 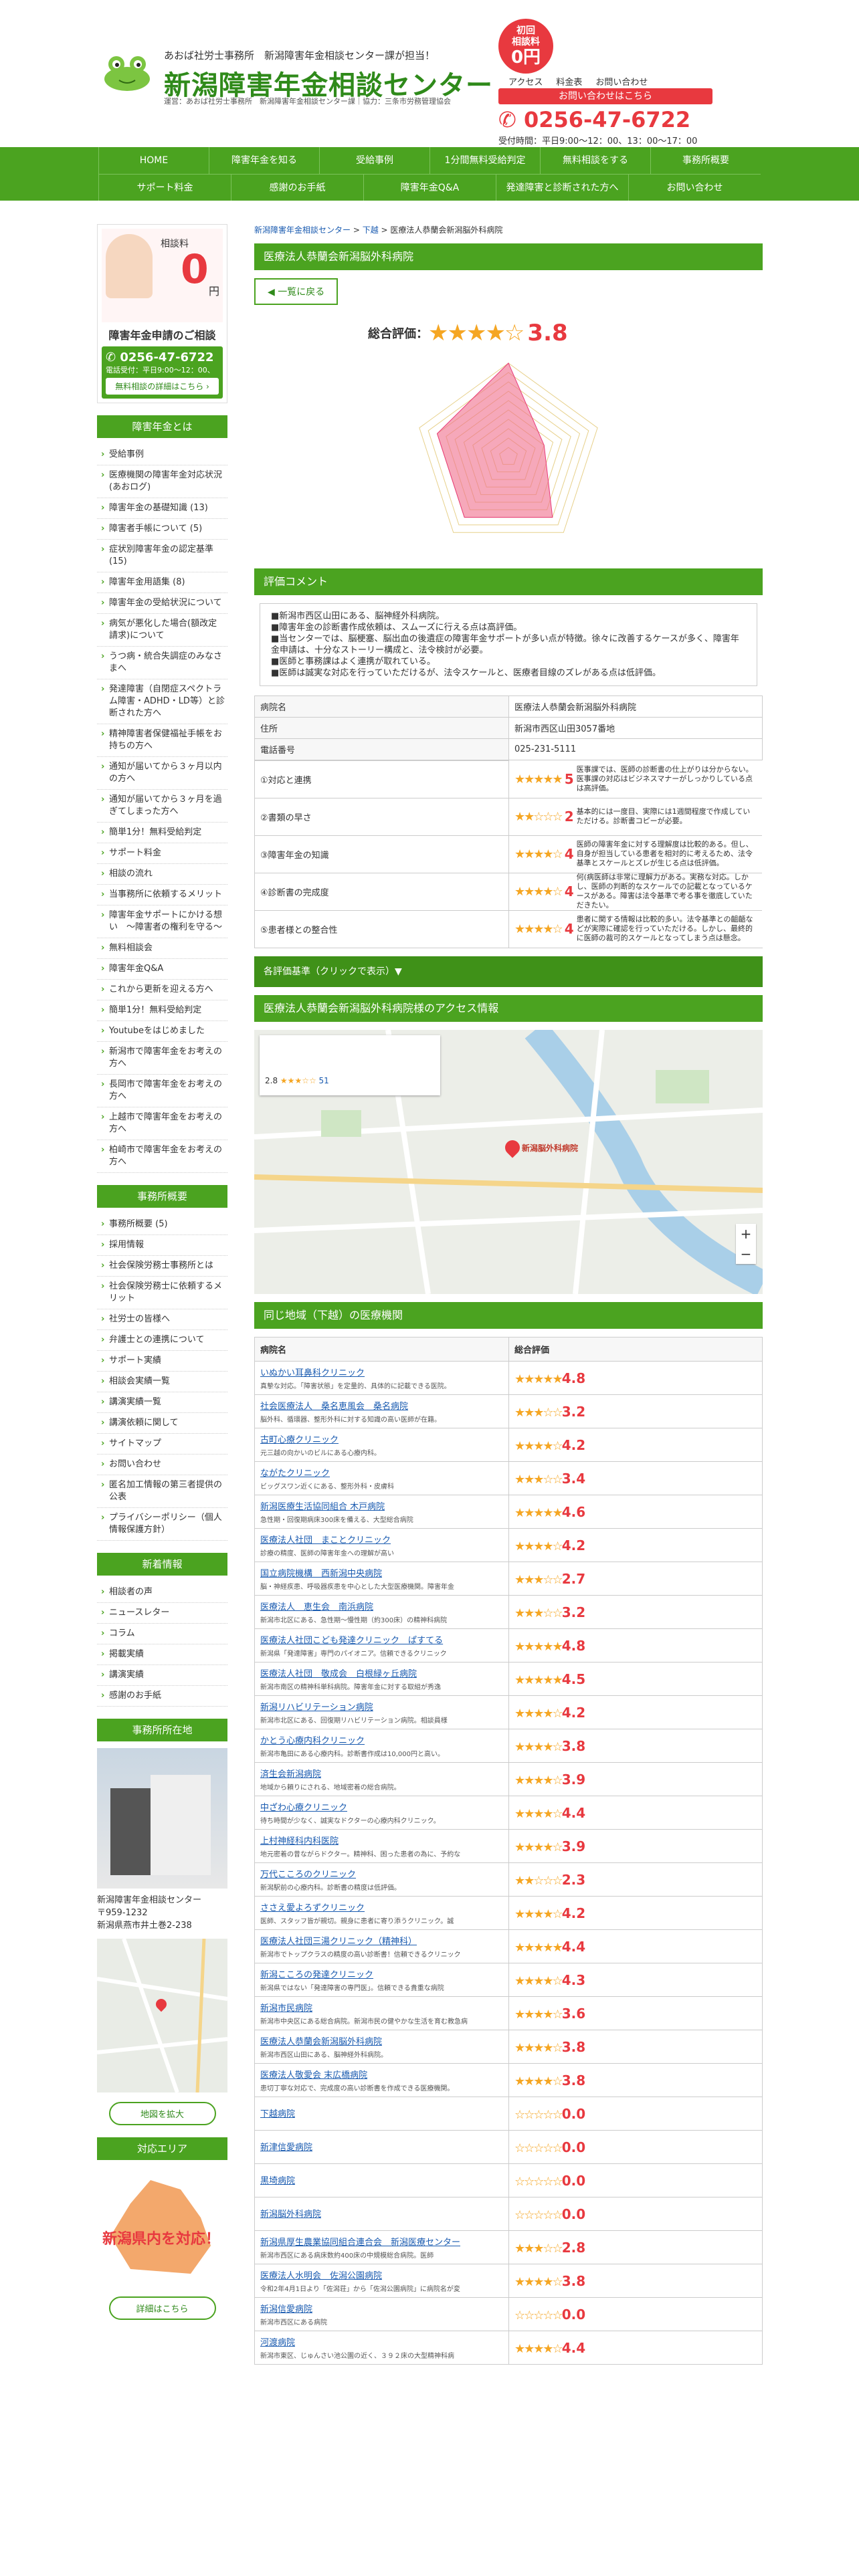 I want to click on nearby-link: 新潟県厚生農業協同組合連合会 新潟医療センター, so click(x=382, y=2241).